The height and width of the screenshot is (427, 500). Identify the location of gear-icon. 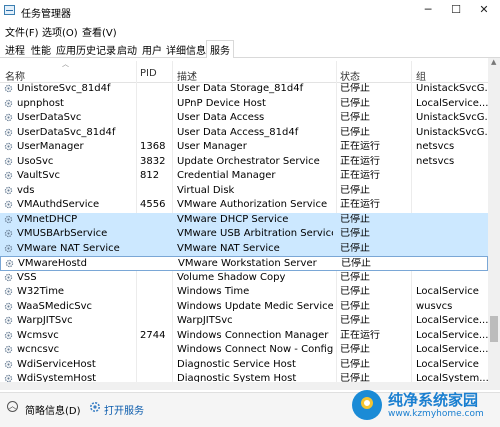
(95, 407).